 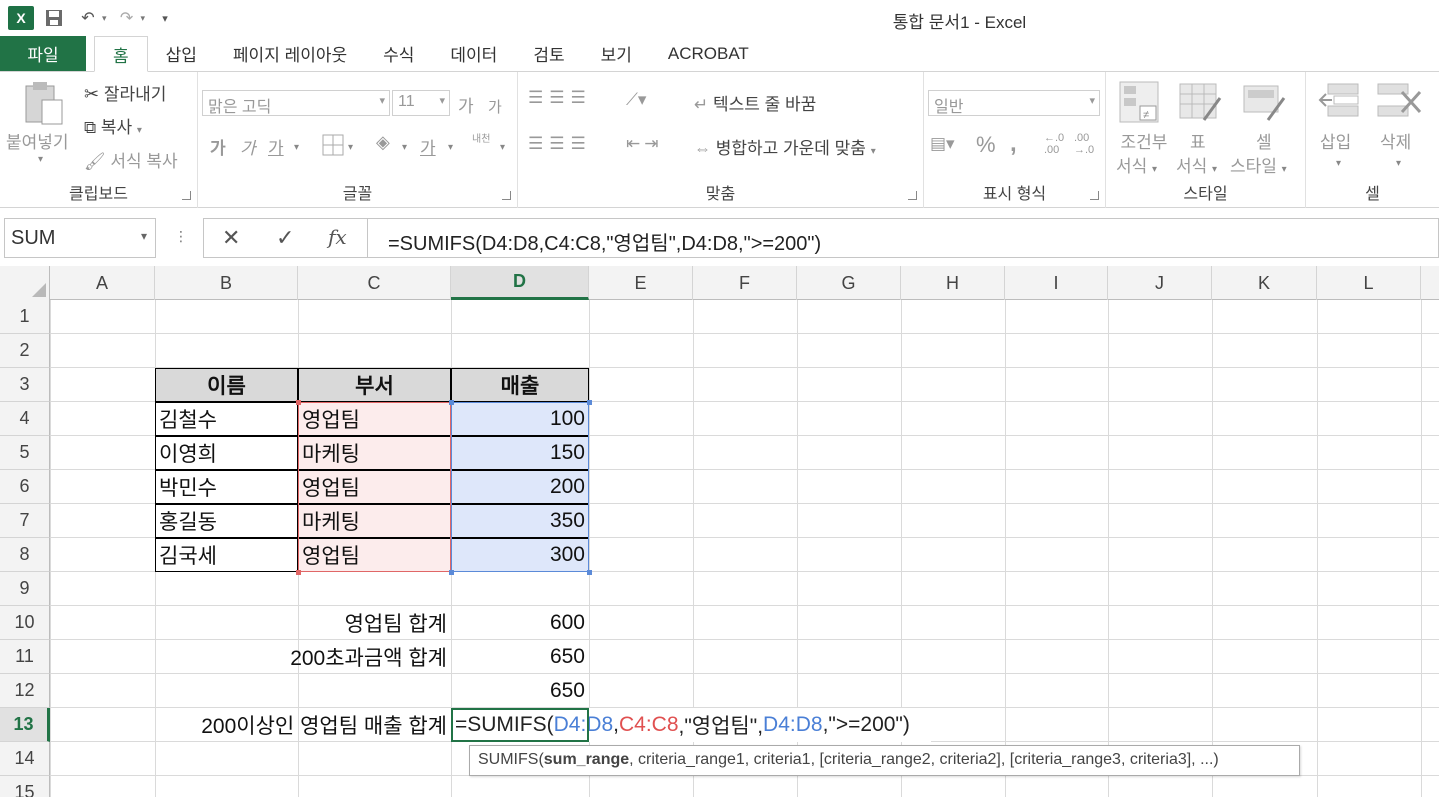 What do you see at coordinates (1200, 104) in the screenshot?
I see `format-as-table-icon` at bounding box center [1200, 104].